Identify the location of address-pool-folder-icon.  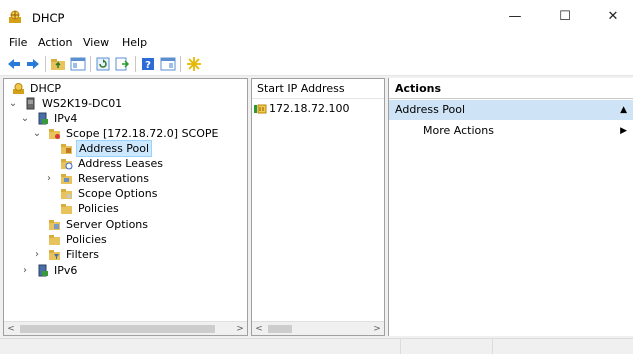
(66, 149).